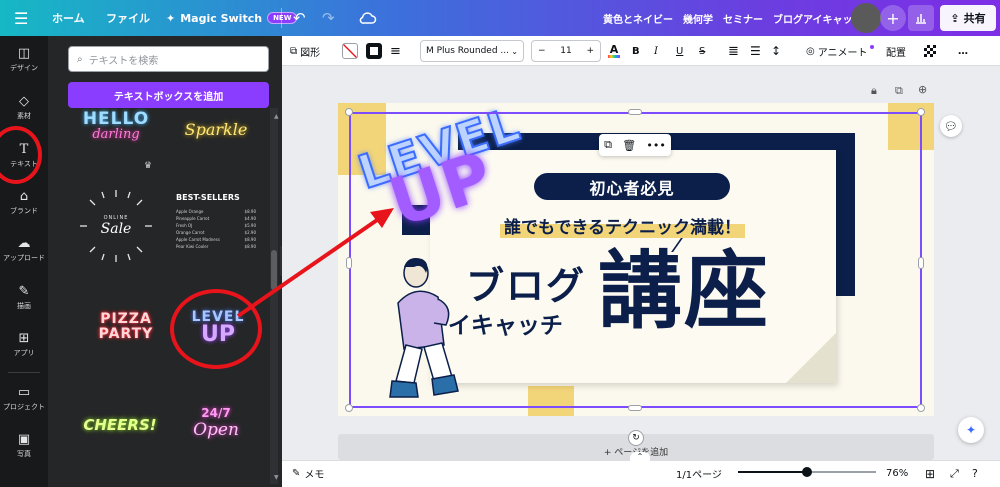  Describe the element at coordinates (921, 18) in the screenshot. I see `insights-icon` at that location.